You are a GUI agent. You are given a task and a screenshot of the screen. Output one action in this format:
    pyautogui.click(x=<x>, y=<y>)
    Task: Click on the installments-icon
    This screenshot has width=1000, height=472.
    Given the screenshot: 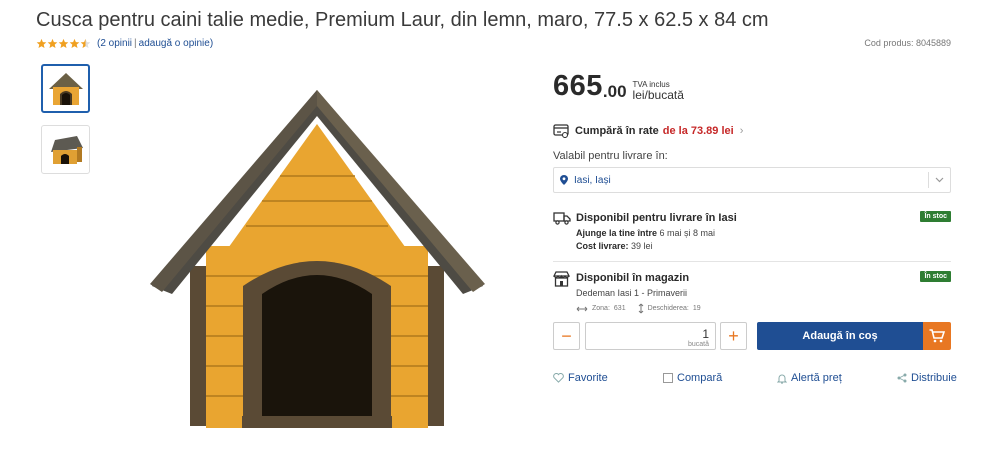 What is the action you would take?
    pyautogui.click(x=561, y=131)
    